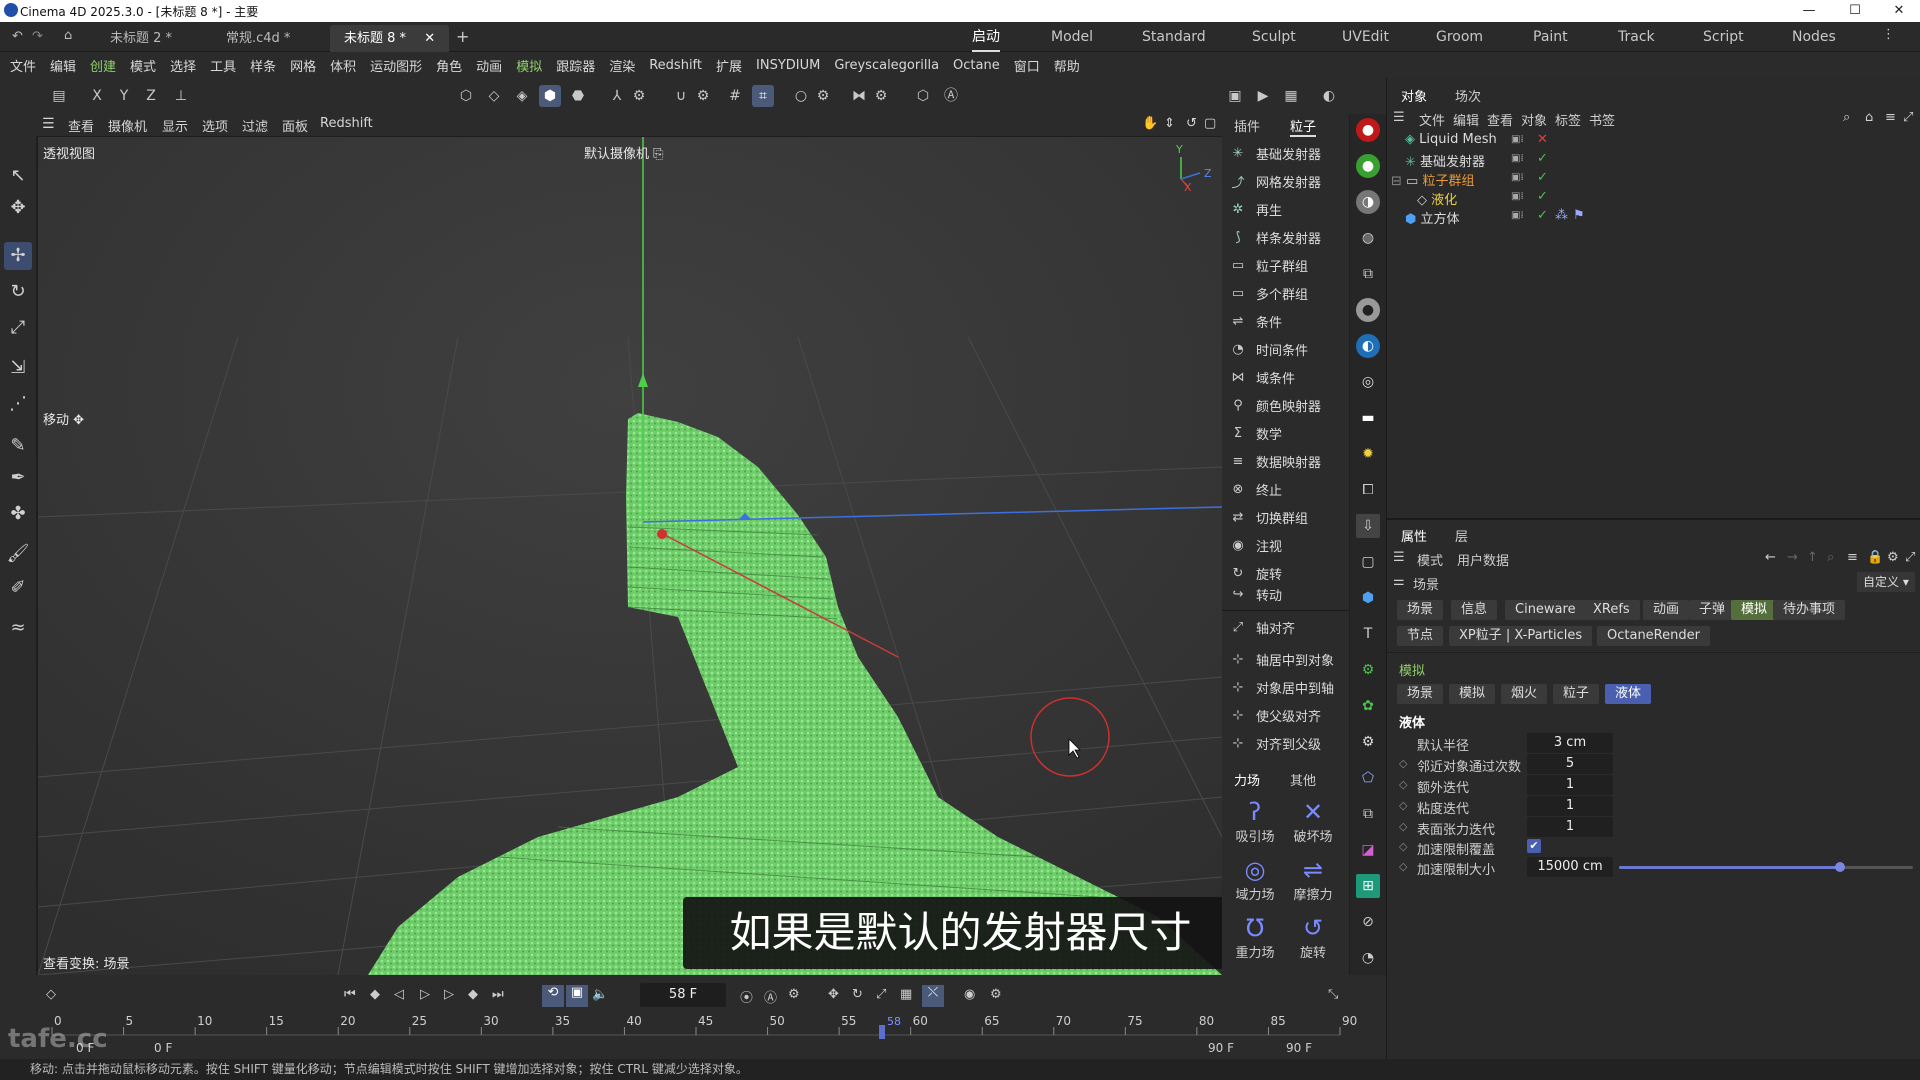 This screenshot has width=1920, height=1080. What do you see at coordinates (1517, 158) in the screenshot?
I see `layer-toggle: ▣⁞` at bounding box center [1517, 158].